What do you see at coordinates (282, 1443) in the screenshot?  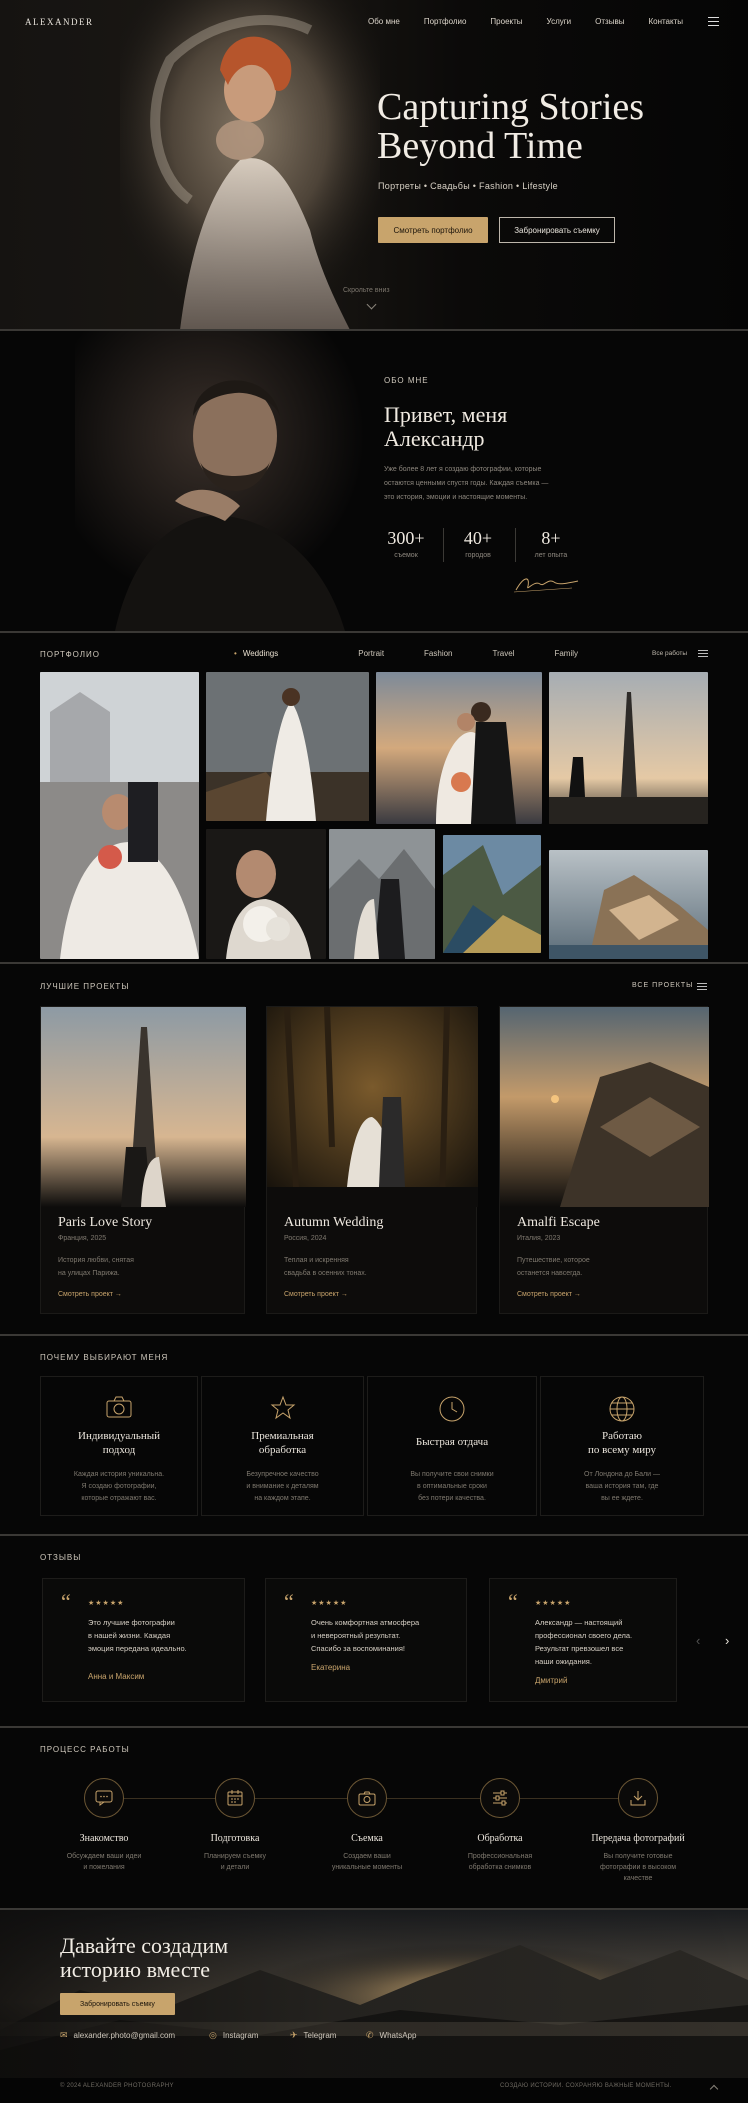 I see `feature-title: Премиальная обработка` at bounding box center [282, 1443].